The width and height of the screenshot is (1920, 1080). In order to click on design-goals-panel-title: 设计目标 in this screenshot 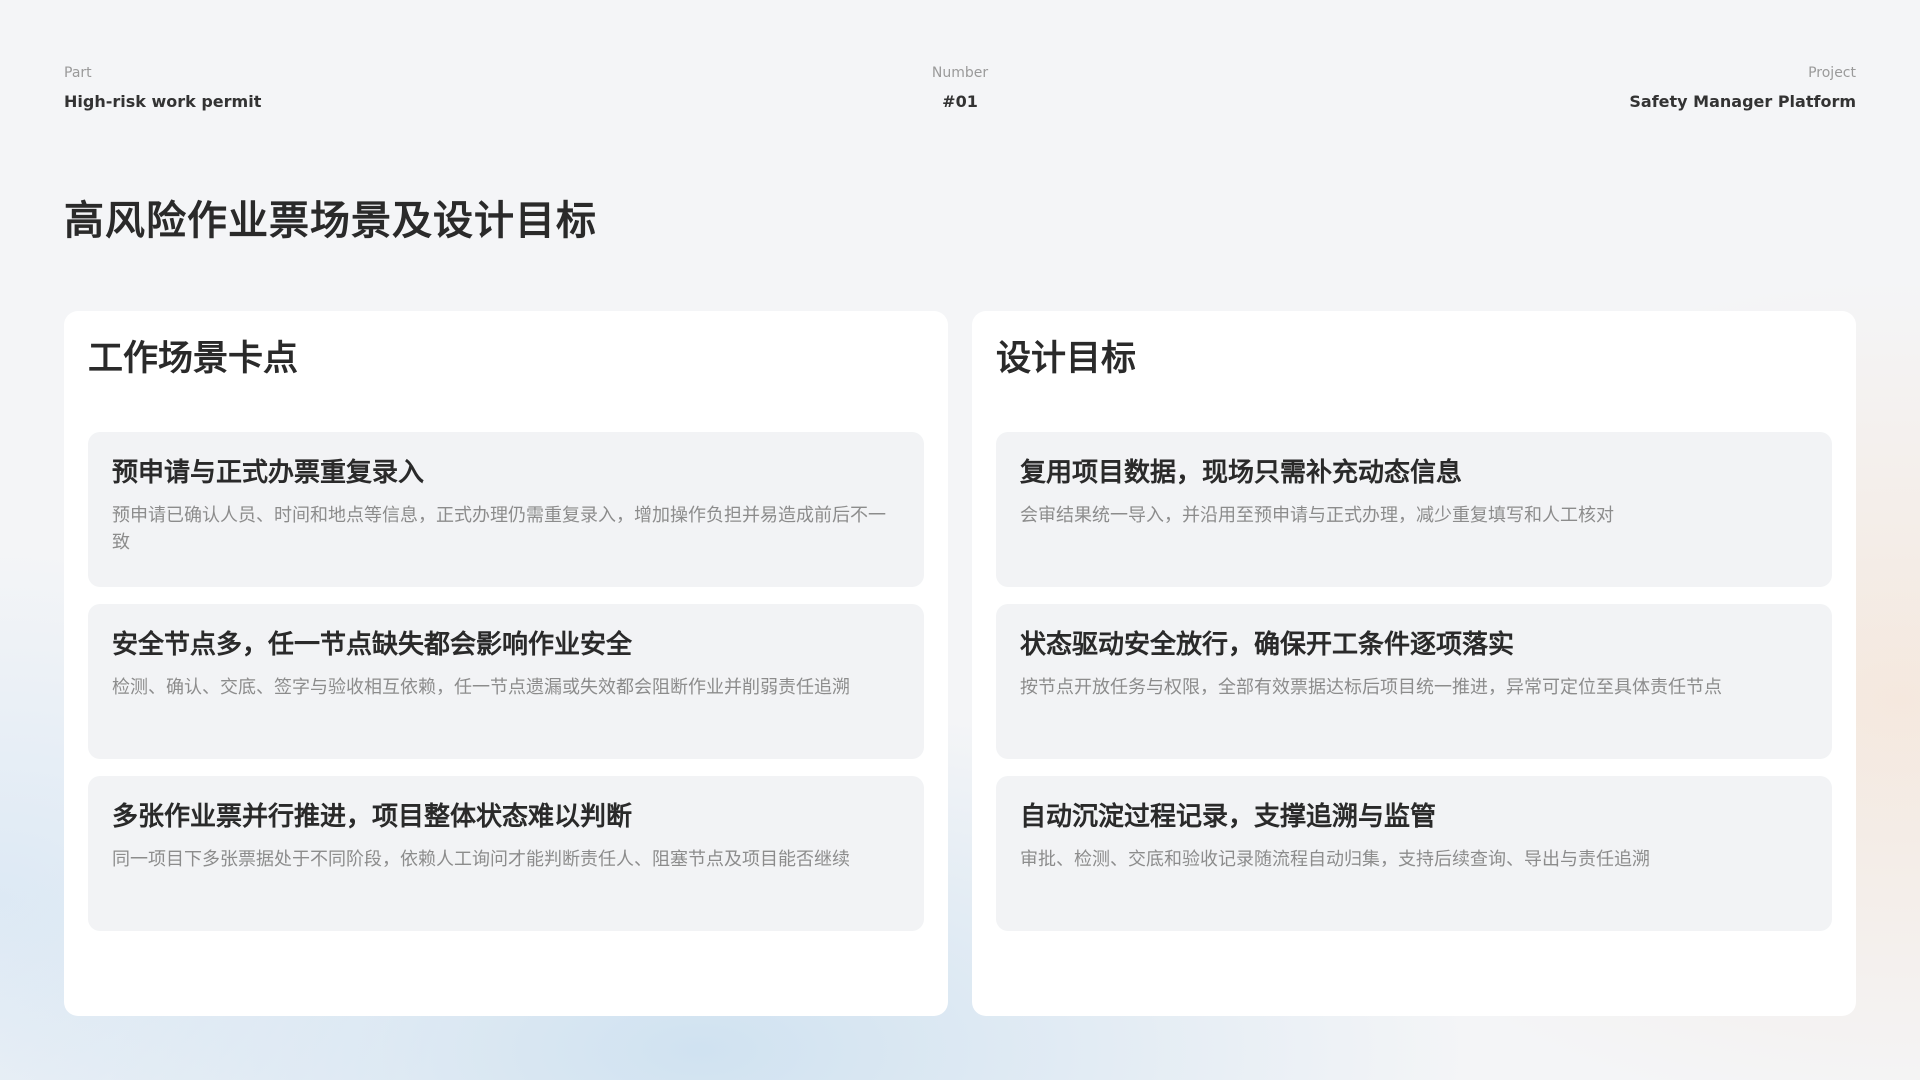, I will do `click(1066, 359)`.